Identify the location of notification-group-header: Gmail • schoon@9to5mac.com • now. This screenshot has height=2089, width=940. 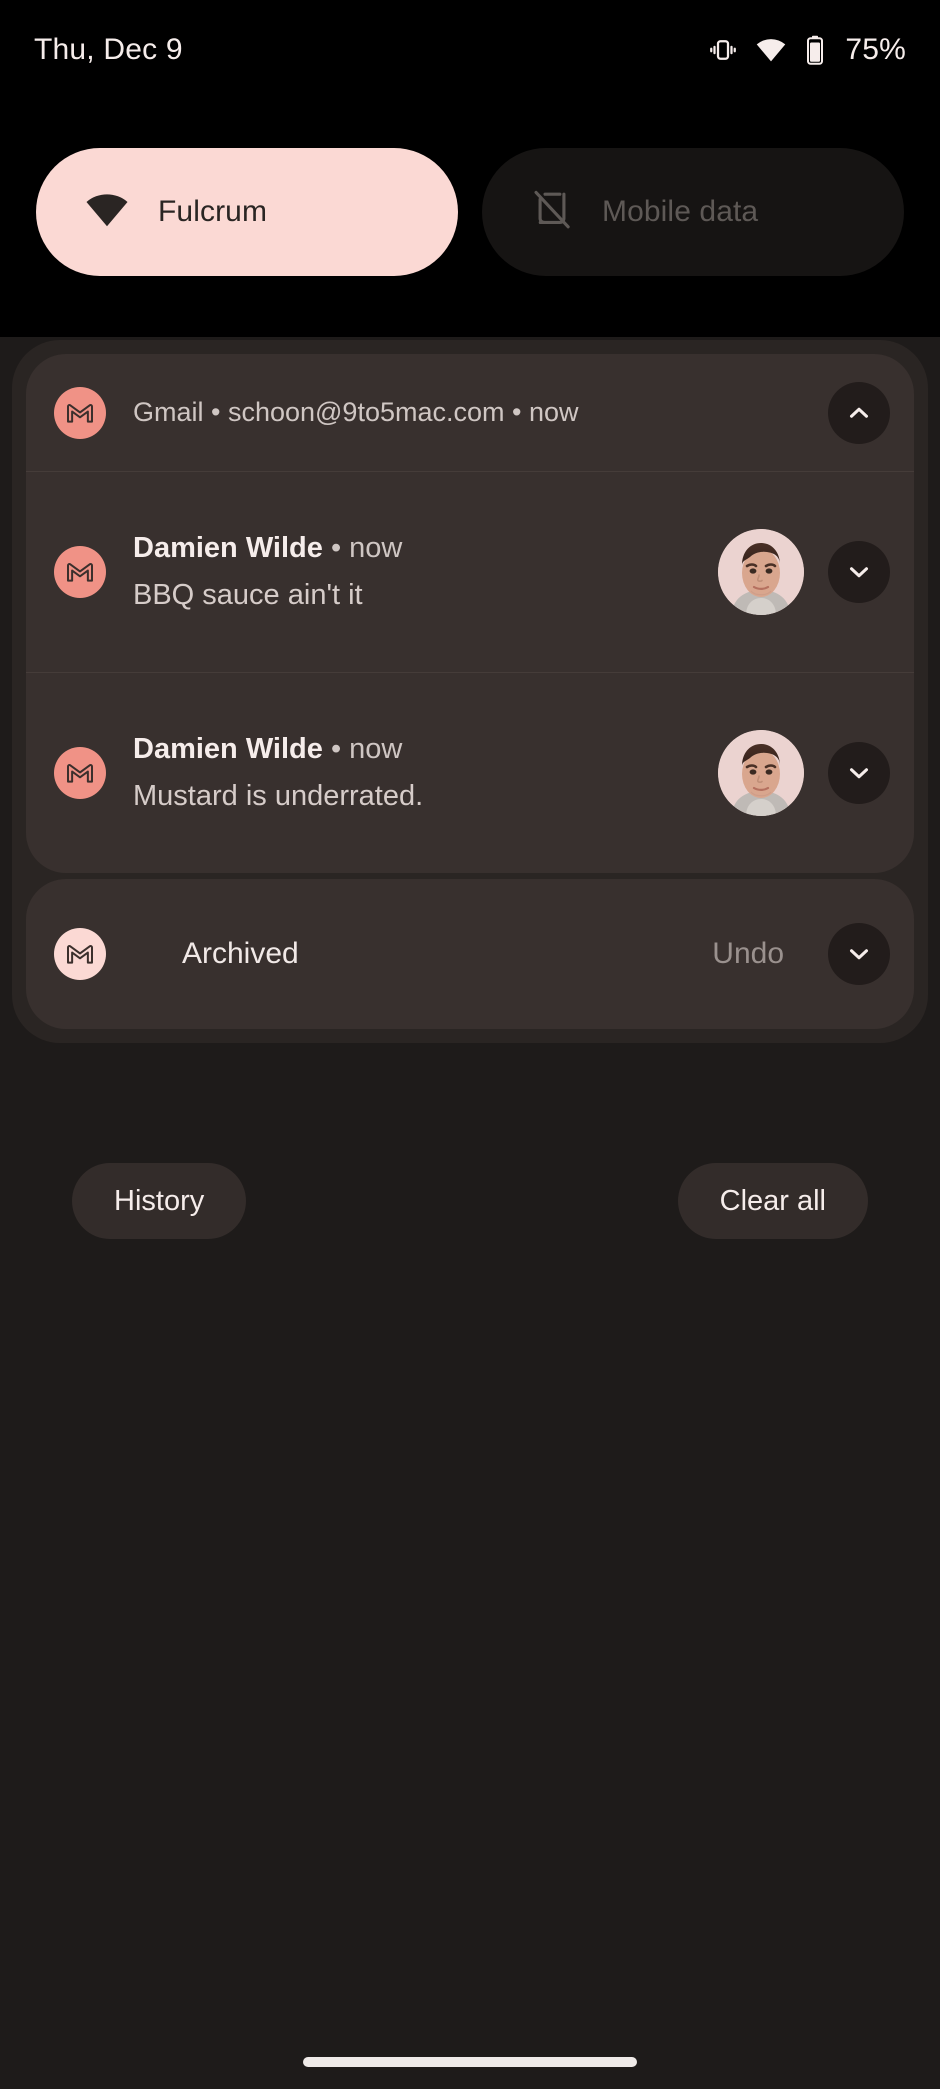
(470, 412).